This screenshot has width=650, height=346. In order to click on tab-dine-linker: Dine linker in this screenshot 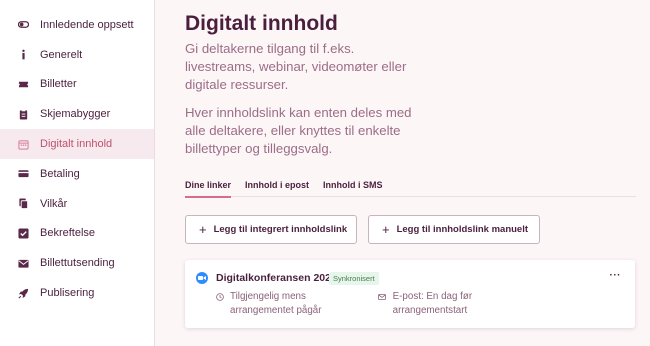, I will do `click(208, 189)`.